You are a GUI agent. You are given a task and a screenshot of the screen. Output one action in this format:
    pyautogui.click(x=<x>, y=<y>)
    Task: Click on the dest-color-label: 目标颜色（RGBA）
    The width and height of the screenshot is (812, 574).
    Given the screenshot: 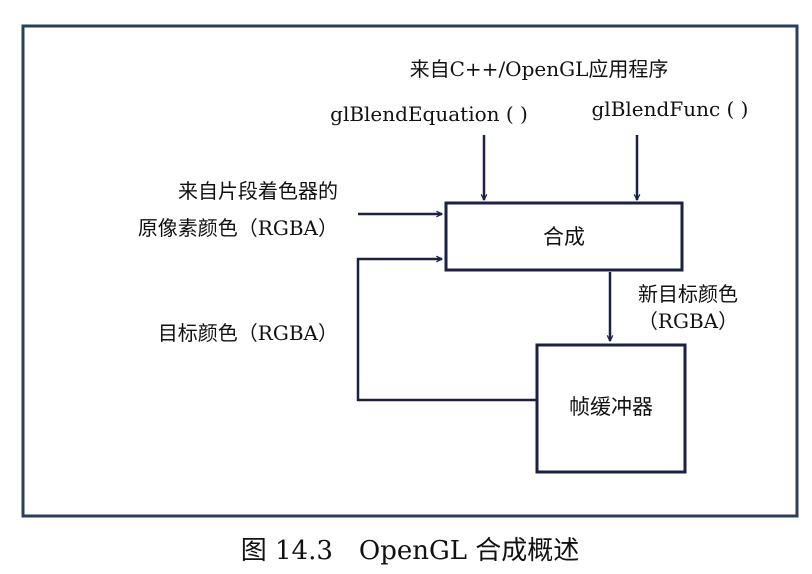 What is the action you would take?
    pyautogui.click(x=248, y=333)
    